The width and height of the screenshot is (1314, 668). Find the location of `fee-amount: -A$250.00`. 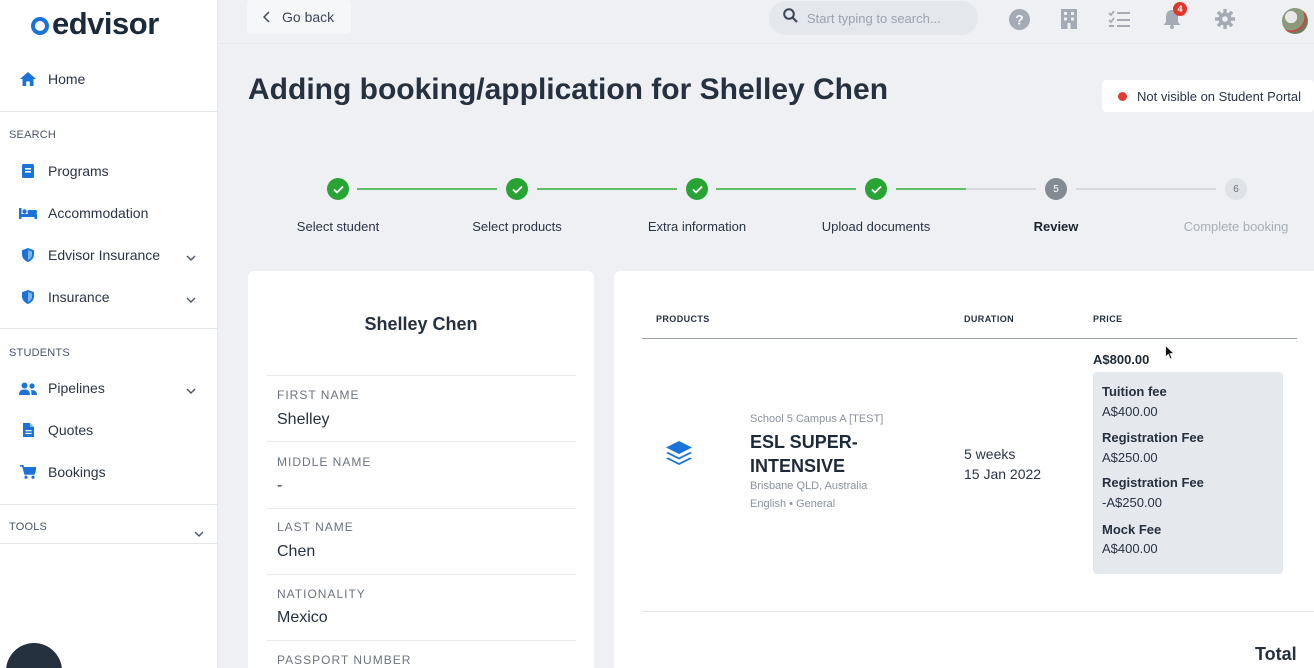

fee-amount: -A$250.00 is located at coordinates (1132, 502).